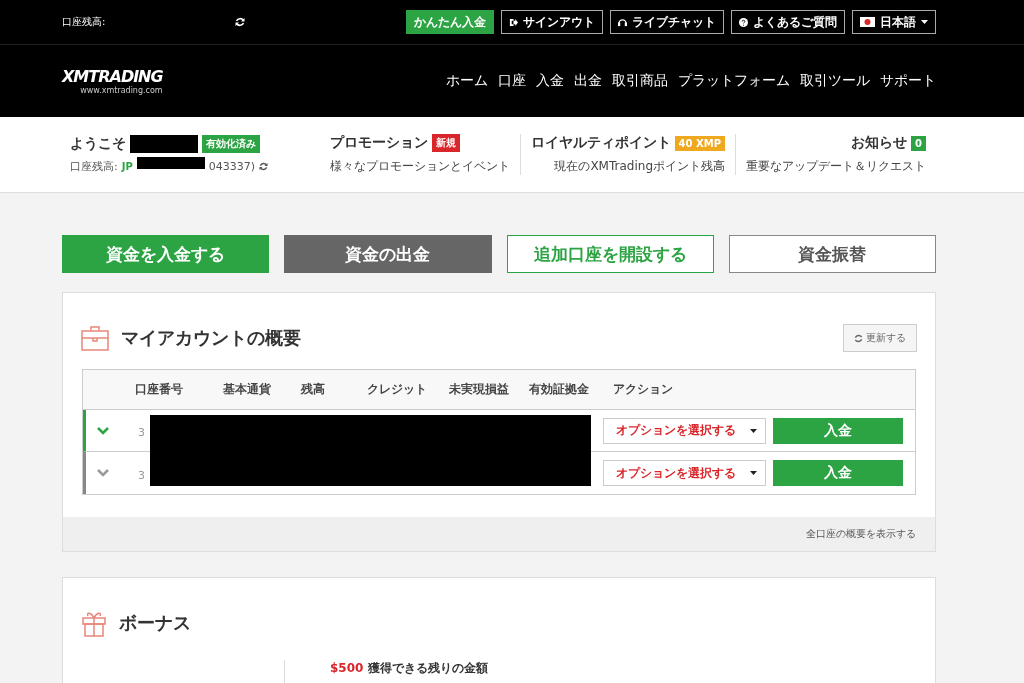 This screenshot has height=683, width=1024. What do you see at coordinates (419, 166) in the screenshot?
I see `info-subtitle: 様々なプロモーションとイベント` at bounding box center [419, 166].